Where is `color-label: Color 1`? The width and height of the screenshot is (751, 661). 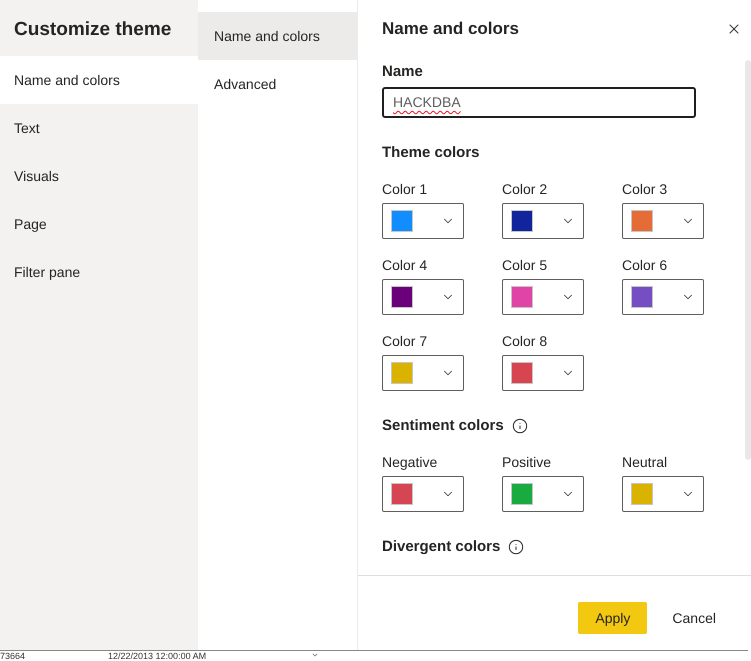
color-label: Color 1 is located at coordinates (405, 189).